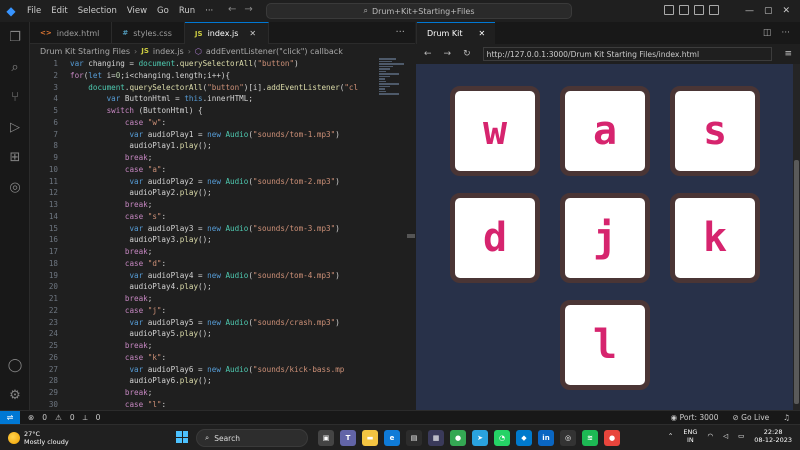 Image resolution: width=800 pixels, height=450 pixels. Describe the element at coordinates (34, 11) in the screenshot. I see `menu-file: File` at that location.